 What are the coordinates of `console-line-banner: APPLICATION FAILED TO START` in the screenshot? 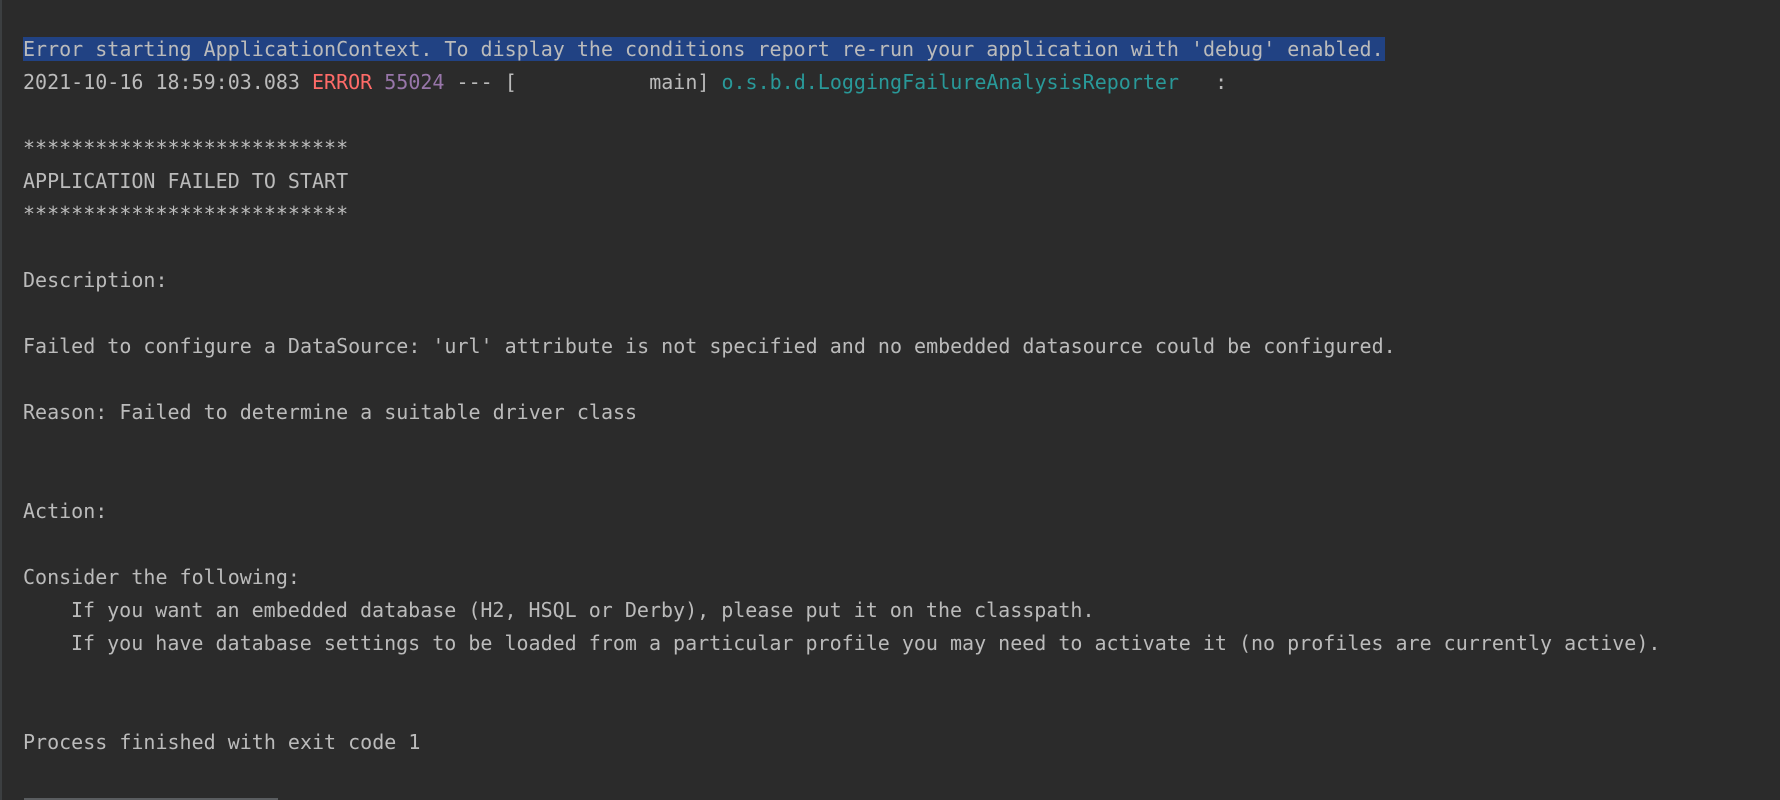 It's located at (186, 181).